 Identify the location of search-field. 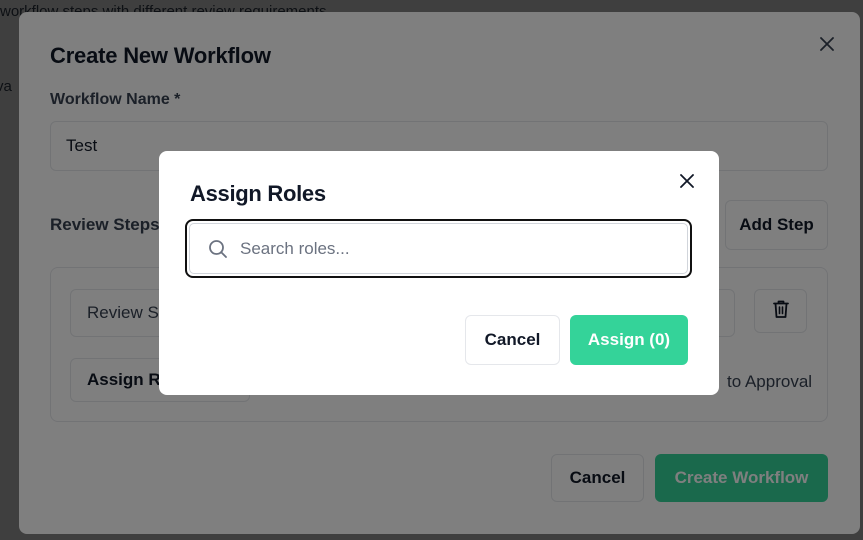
(438, 248).